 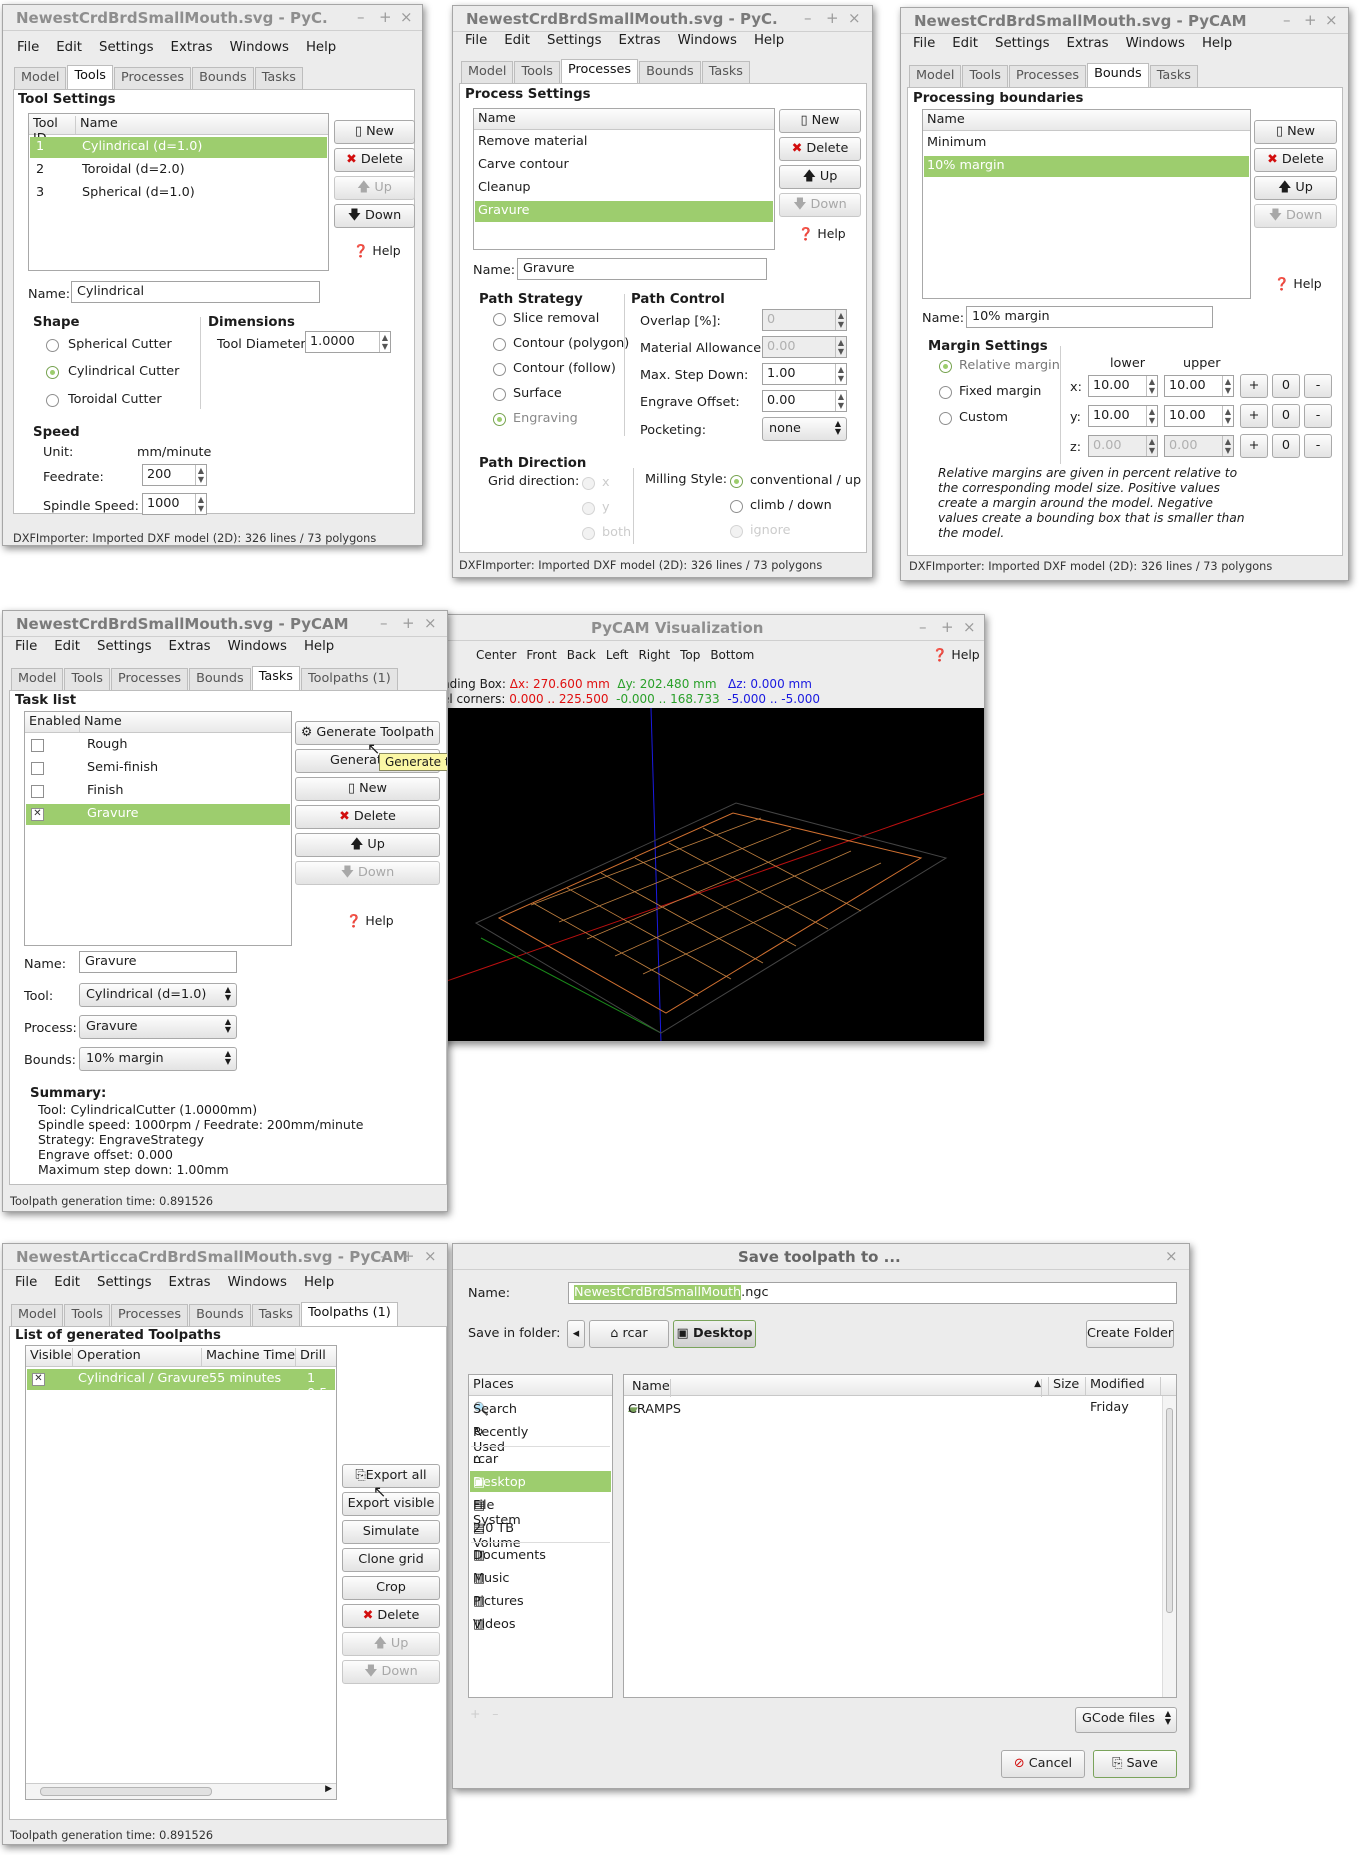 What do you see at coordinates (617, 655) in the screenshot?
I see `view-left-button: Left` at bounding box center [617, 655].